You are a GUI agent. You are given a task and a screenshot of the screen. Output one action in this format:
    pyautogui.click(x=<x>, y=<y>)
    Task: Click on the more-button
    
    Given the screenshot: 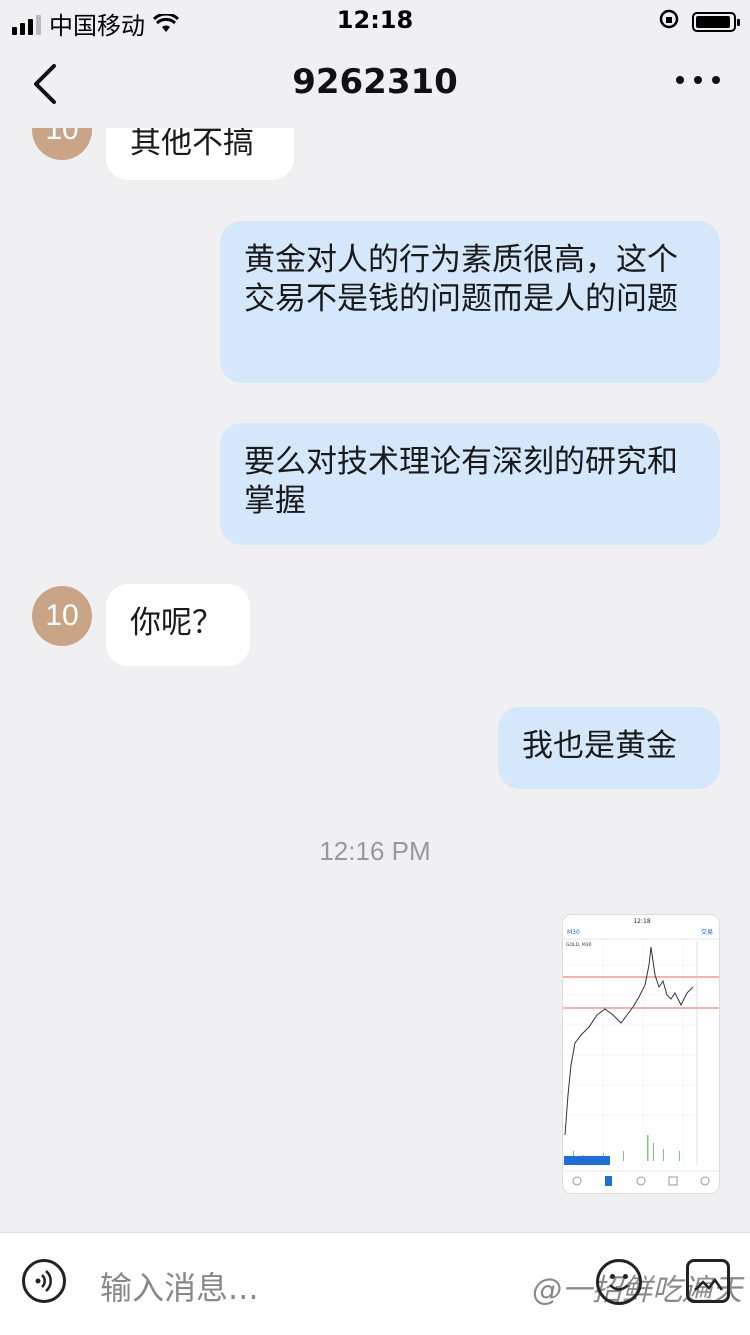 What is the action you would take?
    pyautogui.click(x=698, y=80)
    